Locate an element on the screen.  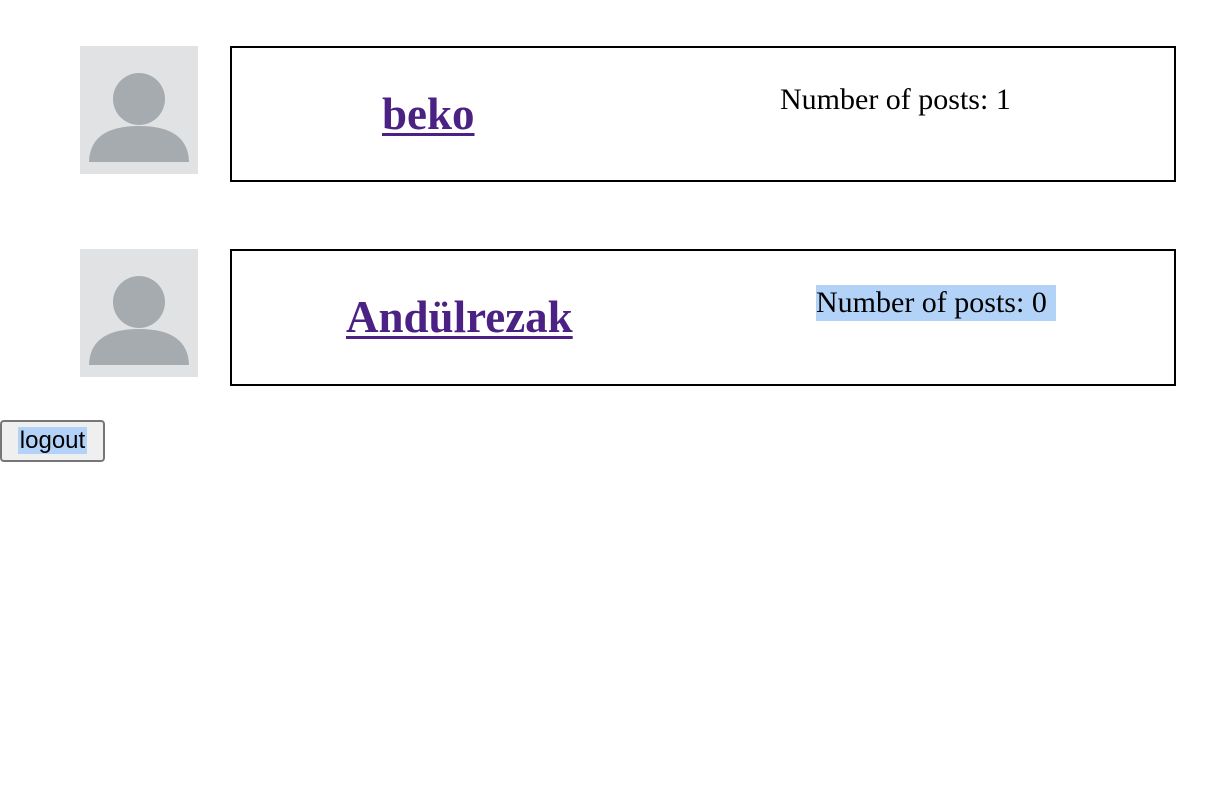
post-count: Number of posts: 1 is located at coordinates (895, 99).